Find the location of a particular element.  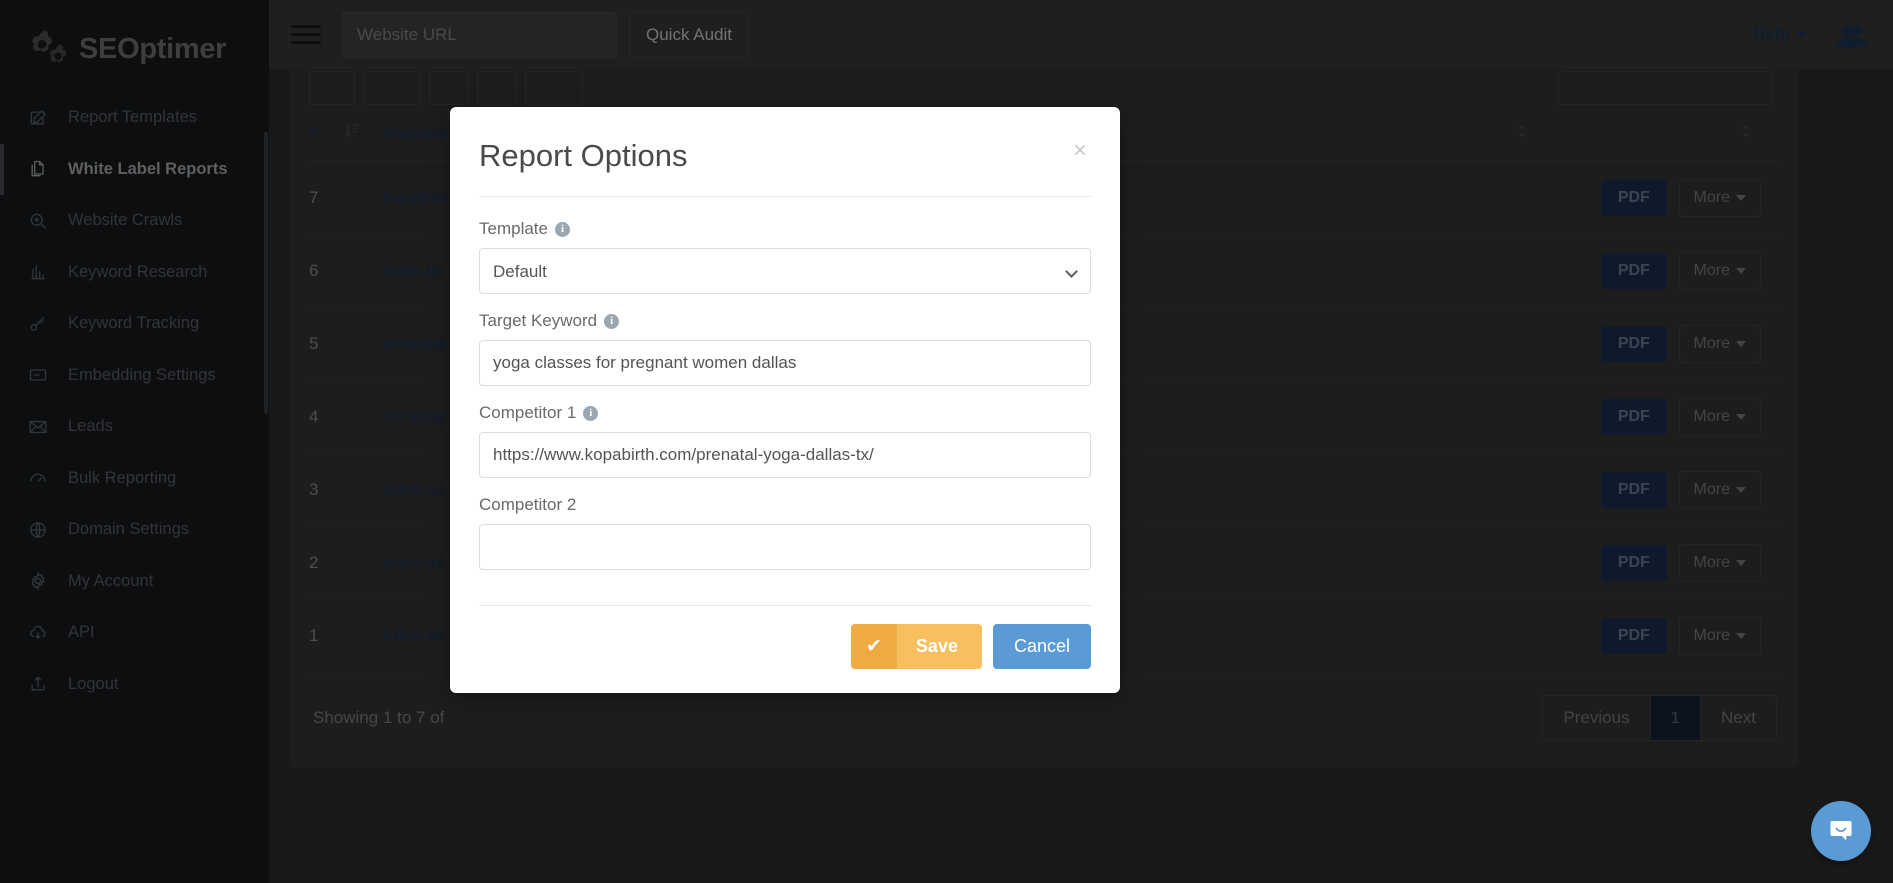

competitor-1-input is located at coordinates (785, 455).